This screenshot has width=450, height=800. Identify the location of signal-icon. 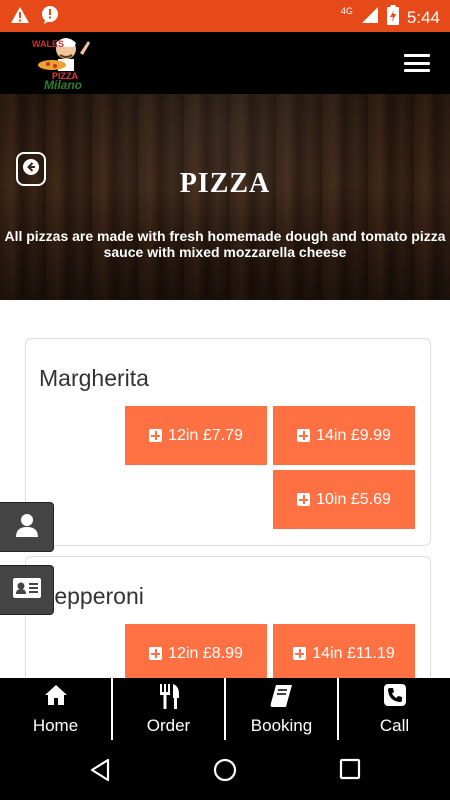
(370, 17).